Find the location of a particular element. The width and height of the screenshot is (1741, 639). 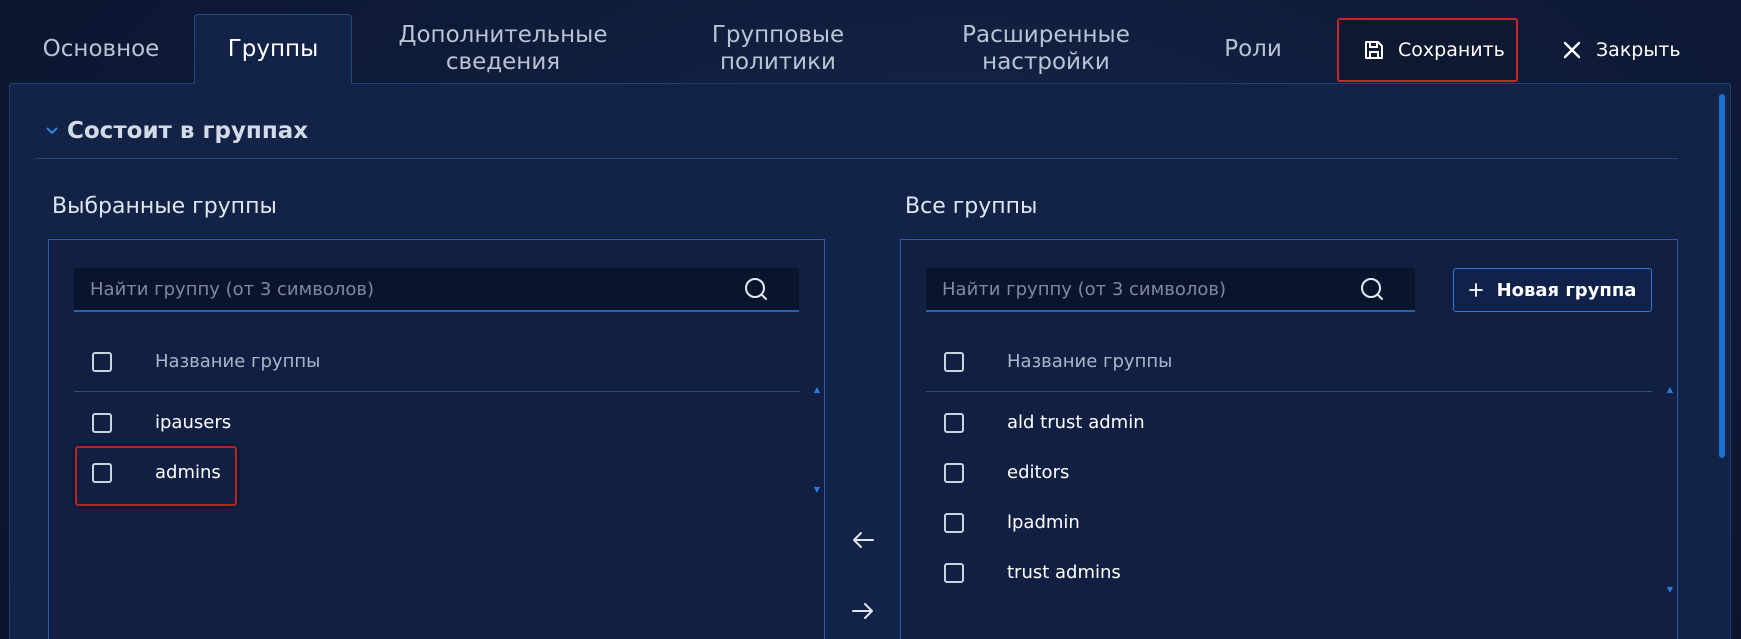

list-item: trust admins is located at coordinates (1289, 573).